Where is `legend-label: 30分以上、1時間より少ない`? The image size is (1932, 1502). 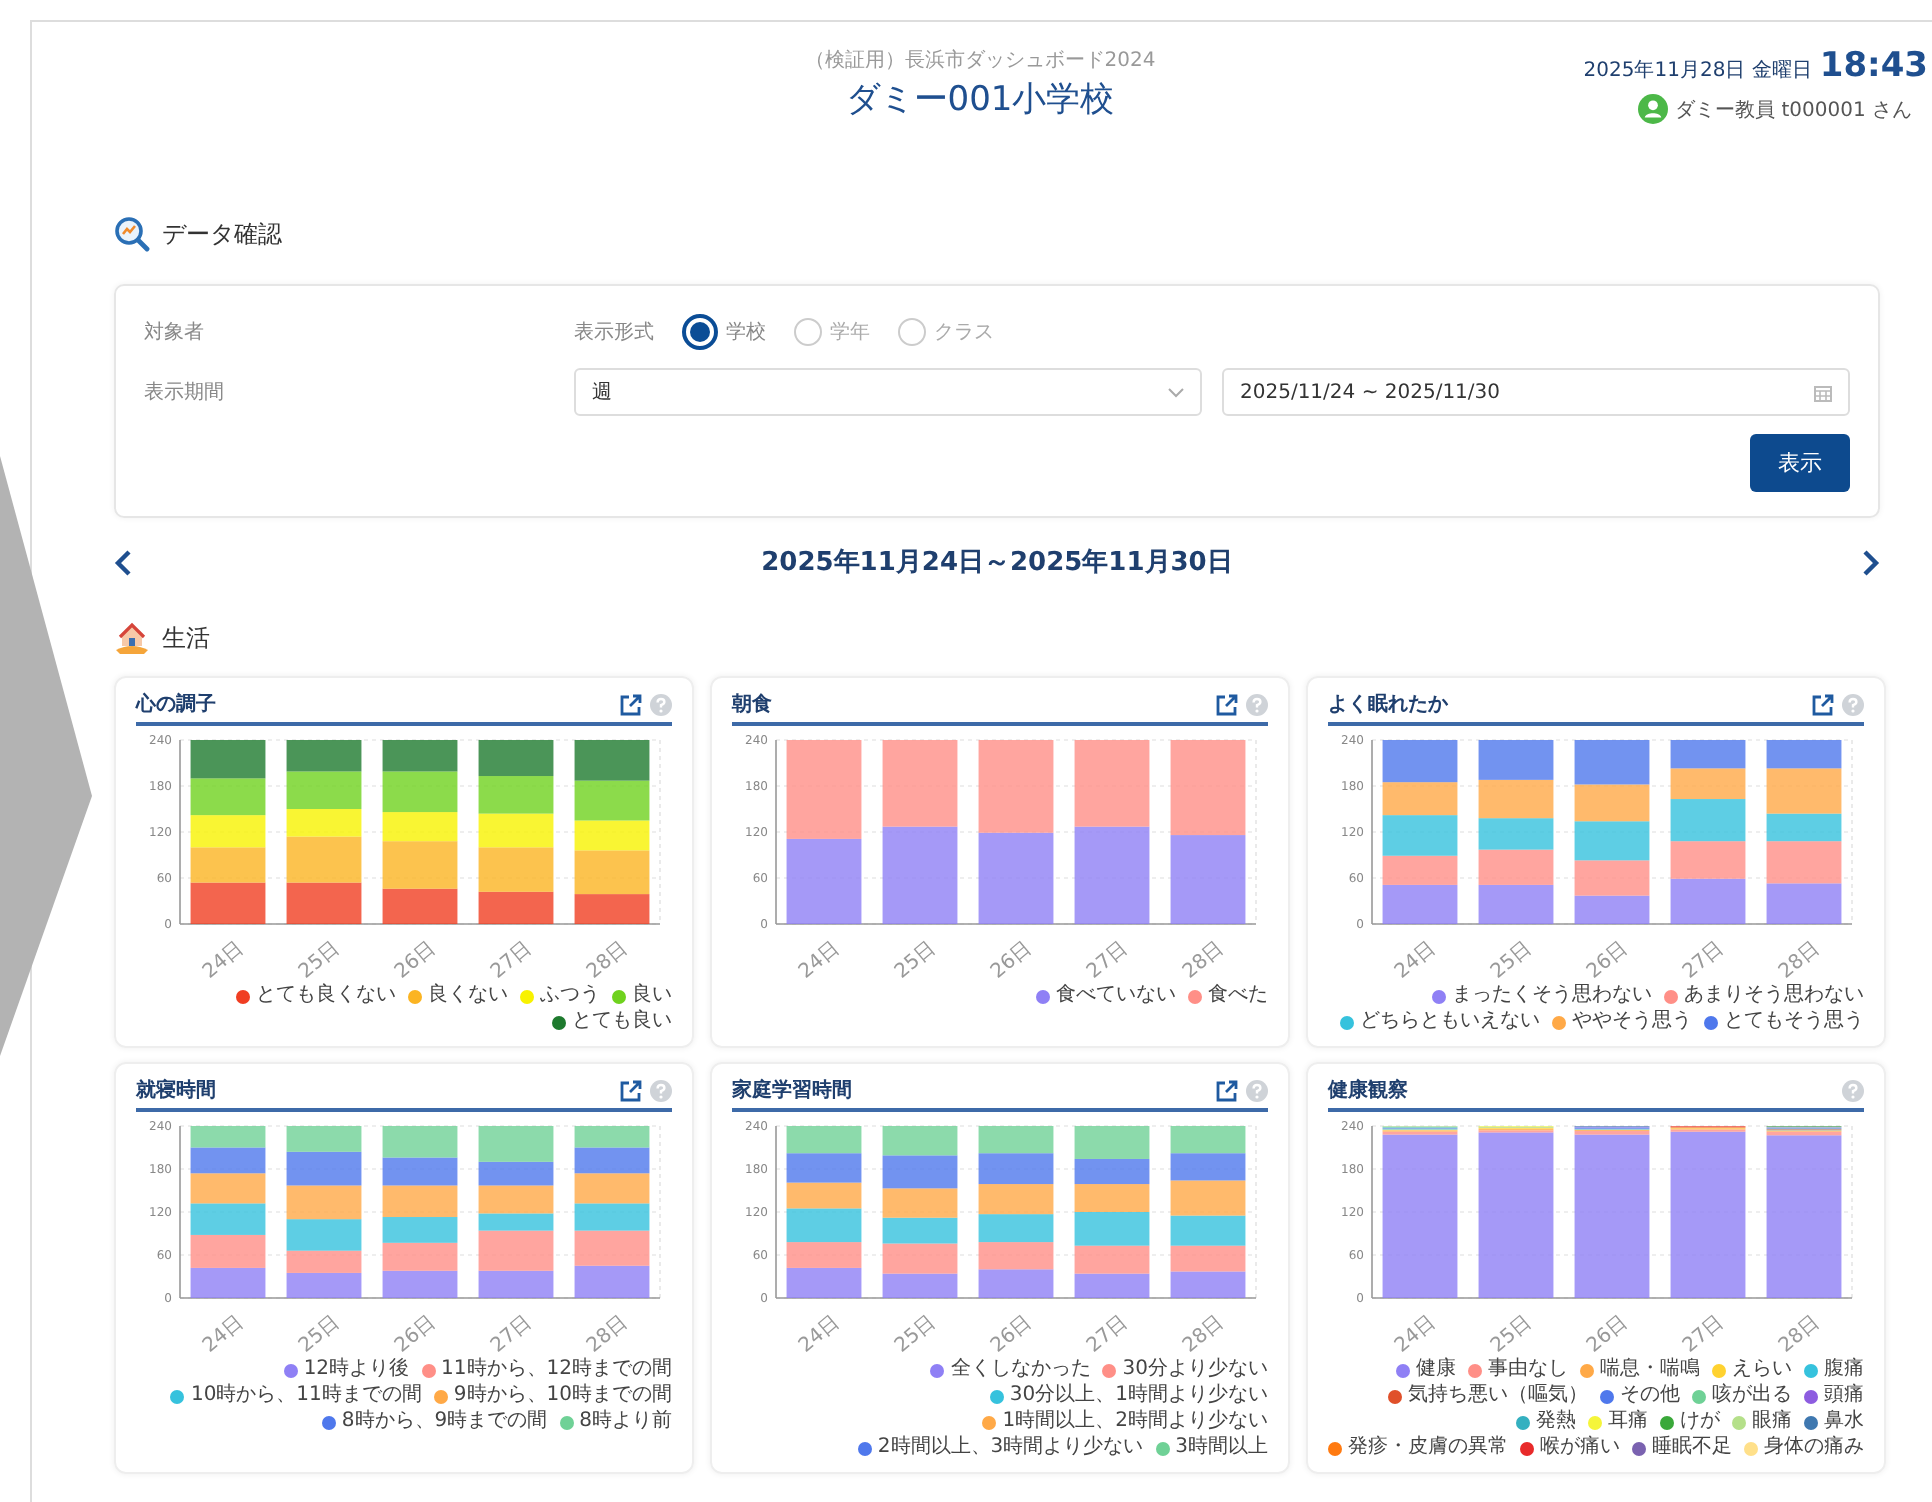
legend-label: 30分以上、1時間より少ない is located at coordinates (1138, 1396).